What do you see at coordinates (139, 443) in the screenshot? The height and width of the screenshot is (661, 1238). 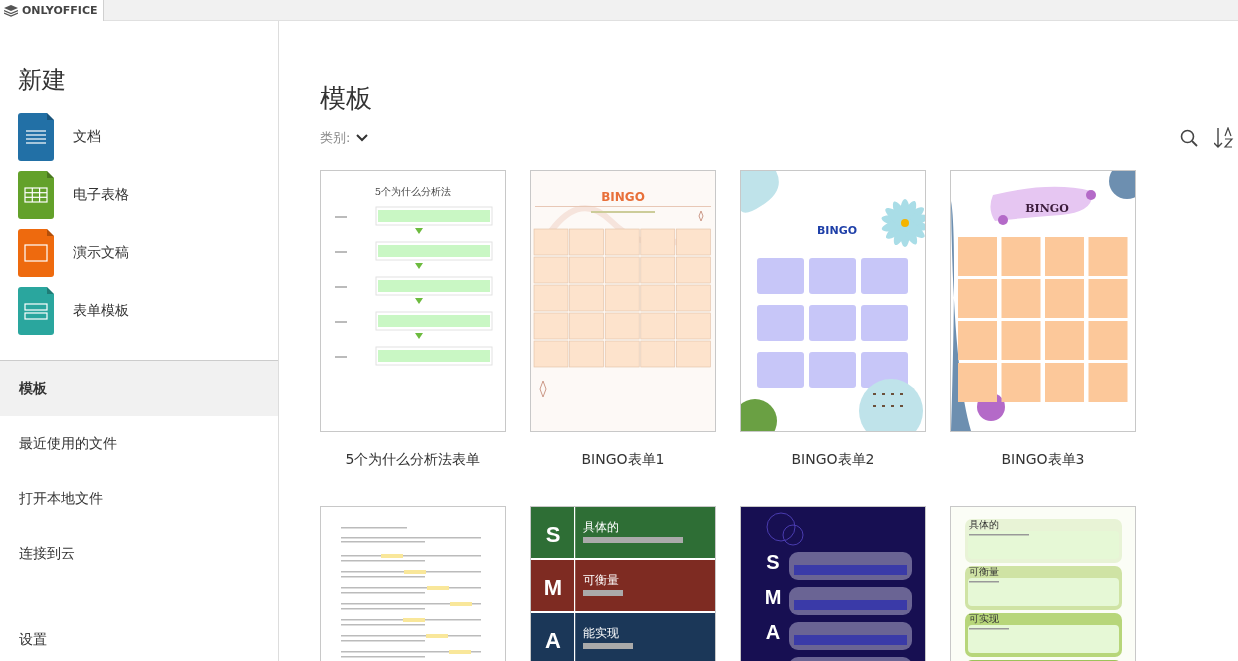 I see `sidebar-item: 最近使用的文件` at bounding box center [139, 443].